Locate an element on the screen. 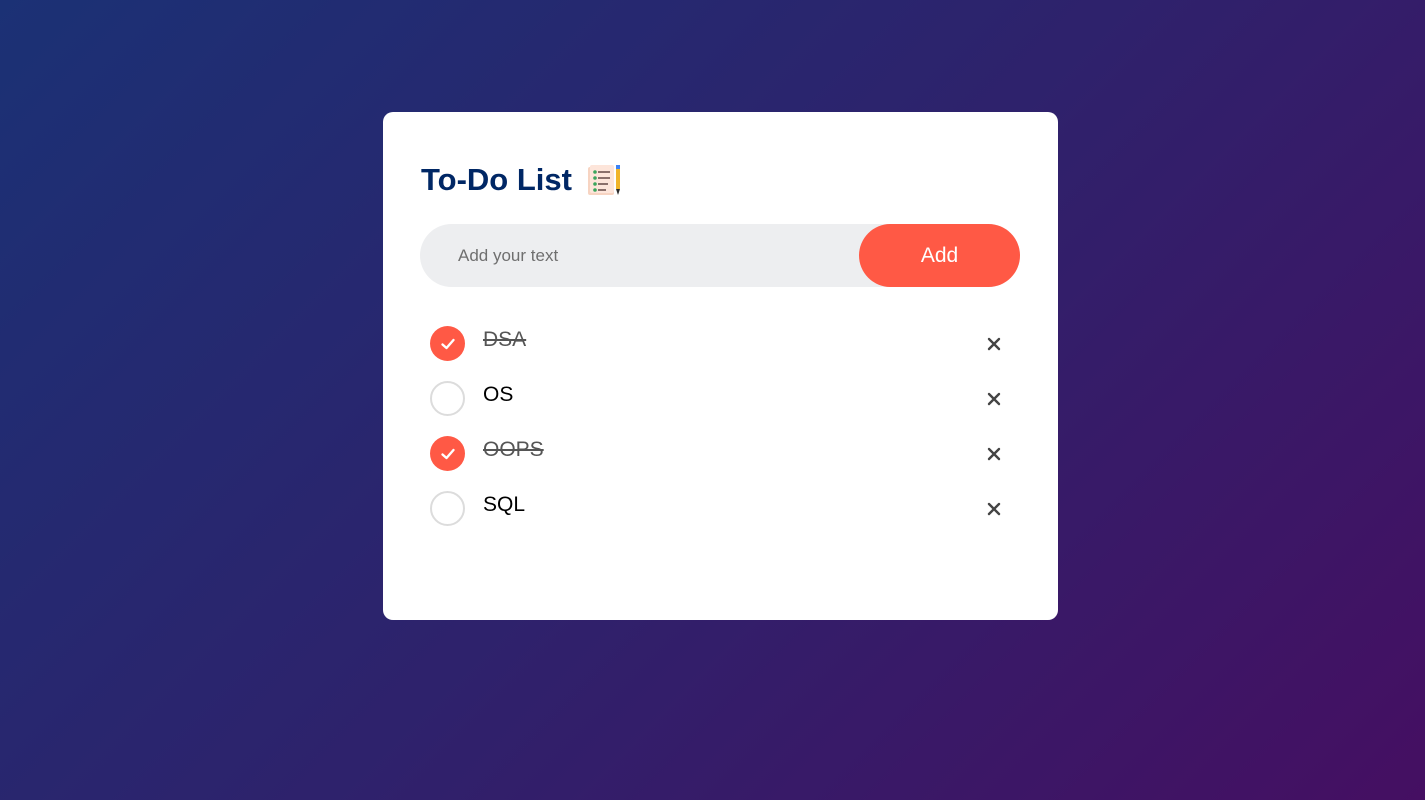 This screenshot has width=1425, height=800. add-task-row: Add is located at coordinates (720, 255).